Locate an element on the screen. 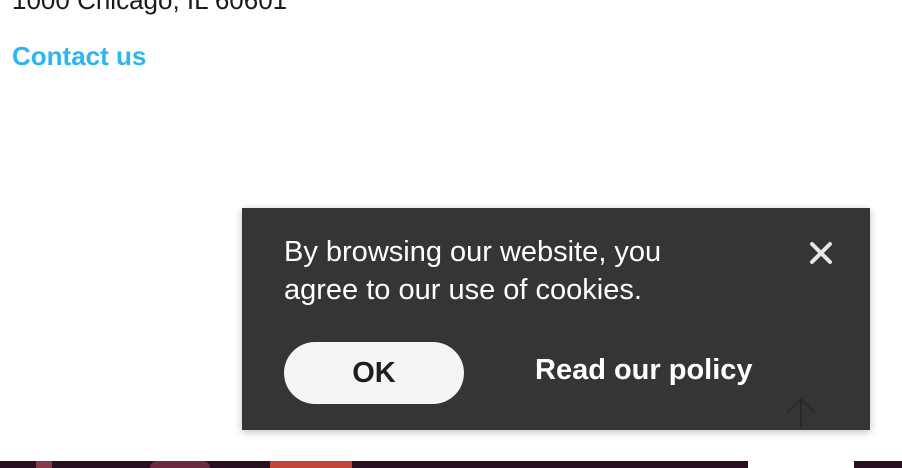  close-icon is located at coordinates (821, 253).